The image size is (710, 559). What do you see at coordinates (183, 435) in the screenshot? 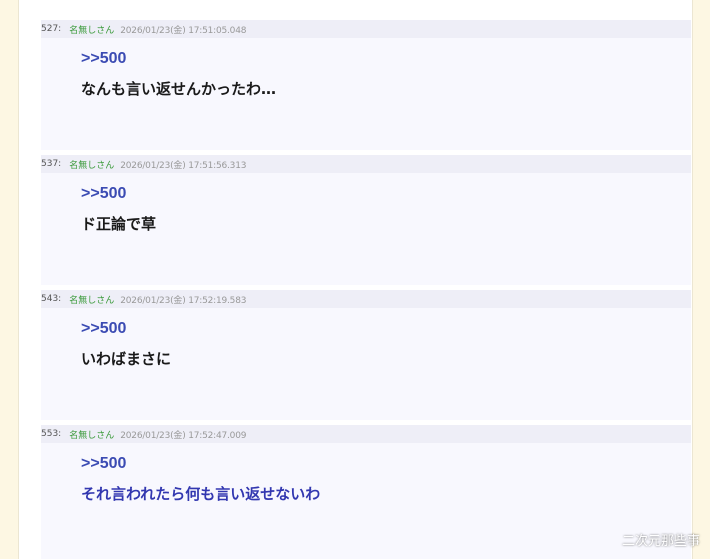
I see `post-timestamp: 2026/01/23(金) 17:52:47.009` at bounding box center [183, 435].